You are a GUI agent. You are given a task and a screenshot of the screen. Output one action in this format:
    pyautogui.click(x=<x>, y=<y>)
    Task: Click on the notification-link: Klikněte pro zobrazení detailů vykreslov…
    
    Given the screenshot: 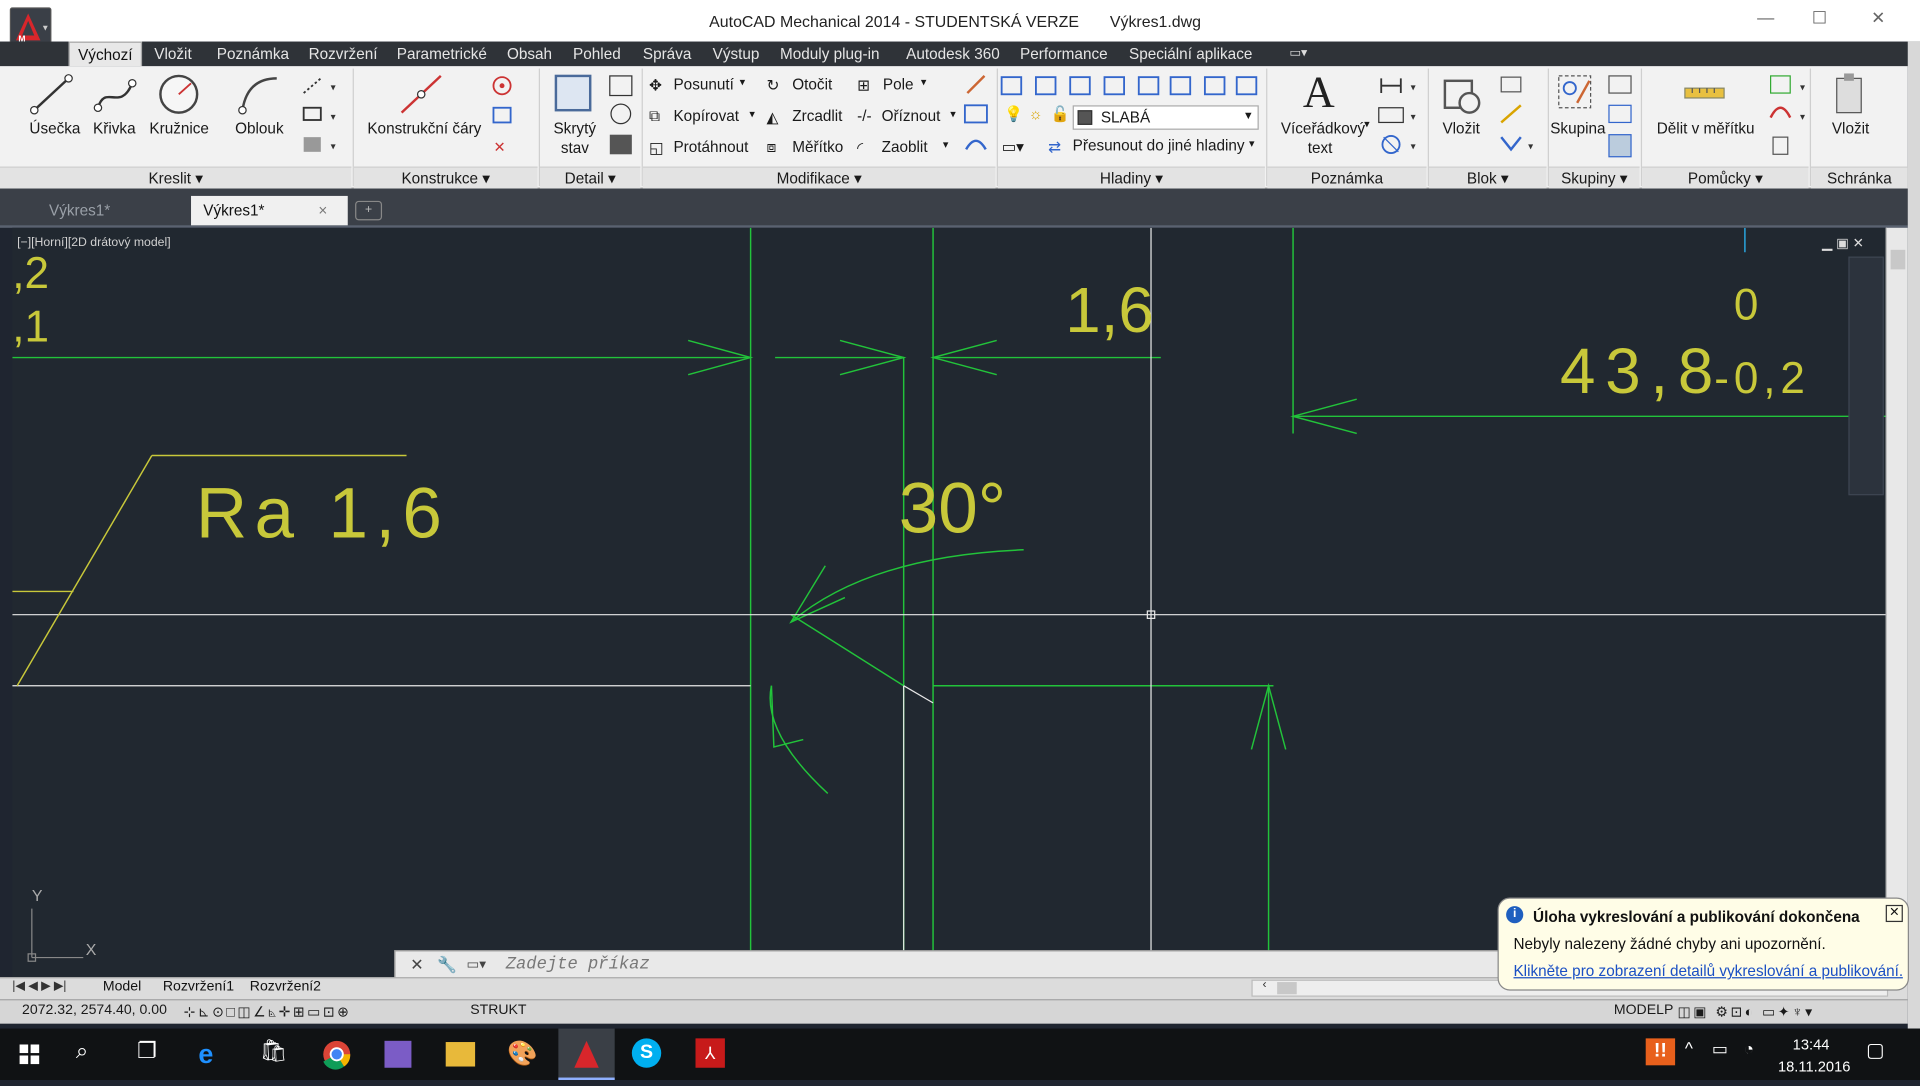 What is the action you would take?
    pyautogui.click(x=1707, y=970)
    